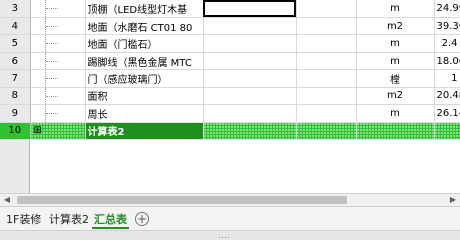 The height and width of the screenshot is (240, 460). What do you see at coordinates (15, 9) in the screenshot?
I see `row-number: 3` at bounding box center [15, 9].